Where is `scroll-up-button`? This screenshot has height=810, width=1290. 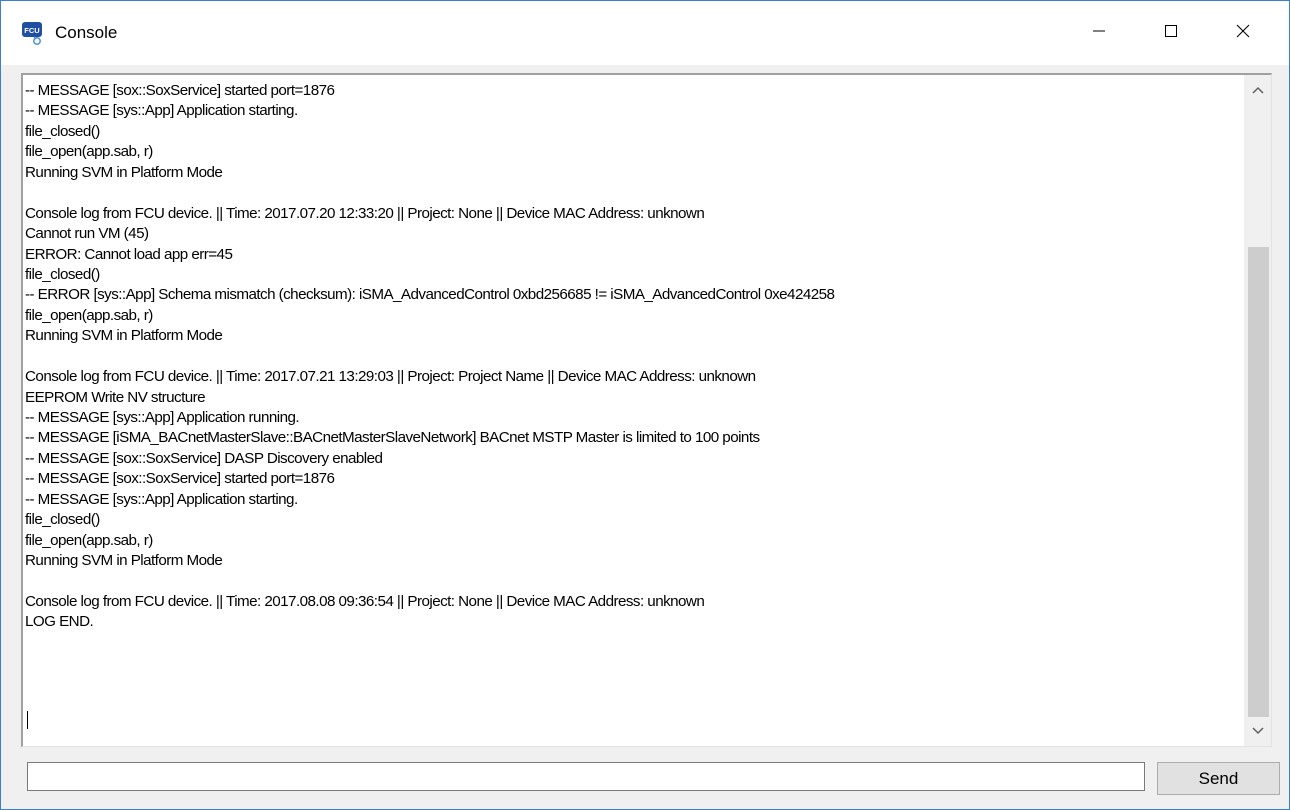 scroll-up-button is located at coordinates (1257, 90).